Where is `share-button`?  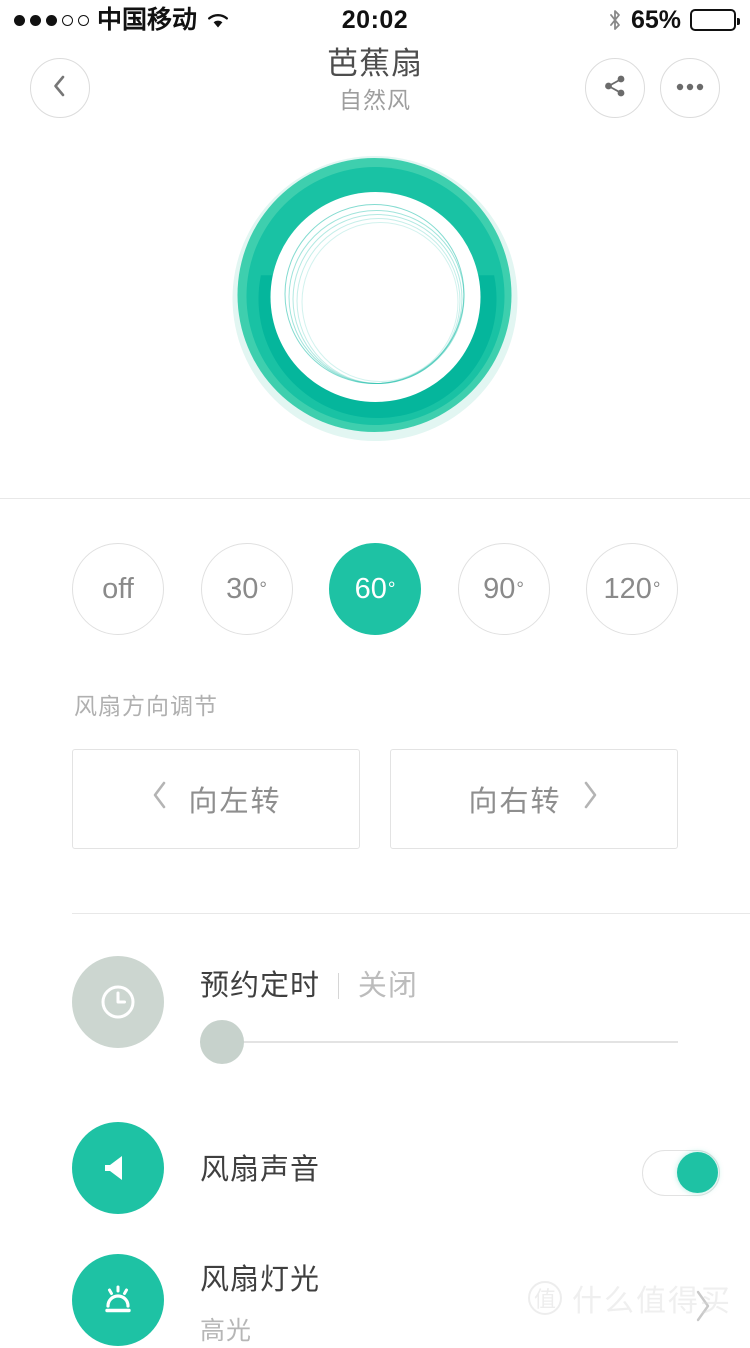 share-button is located at coordinates (615, 88).